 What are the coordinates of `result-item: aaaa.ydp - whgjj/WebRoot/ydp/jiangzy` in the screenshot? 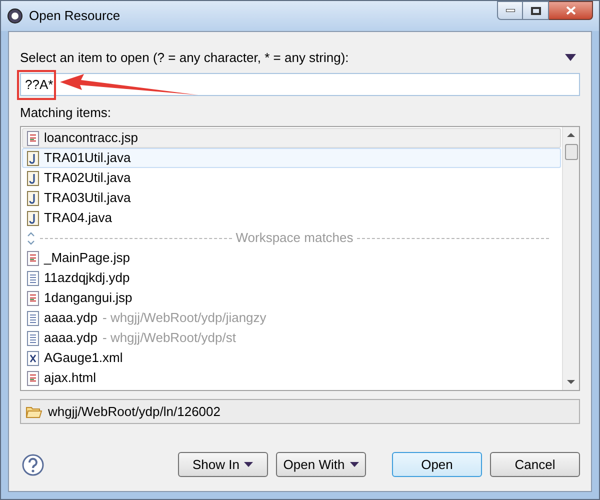 It's located at (291, 318).